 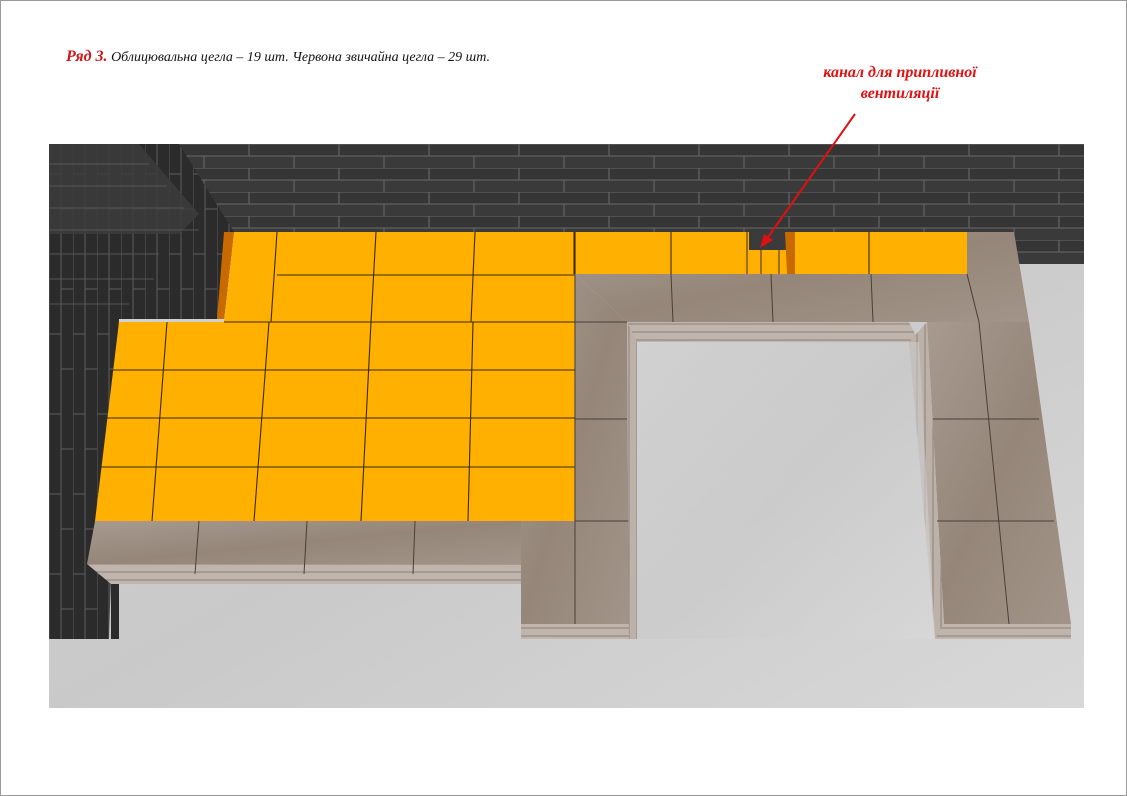 I want to click on callout-arrow-line, so click(x=810, y=177).